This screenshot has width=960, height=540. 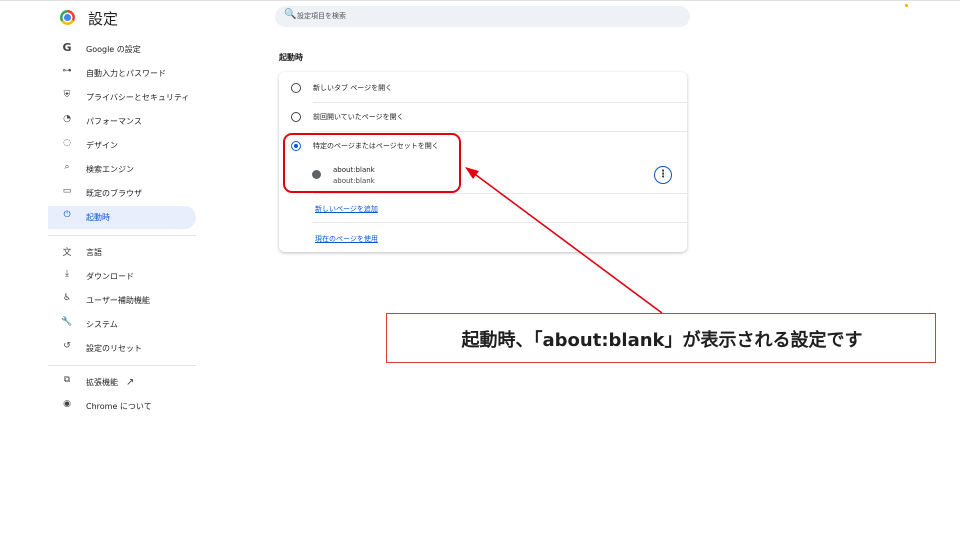 I want to click on callout-text: 起動時、「about:blank」が表示される設定です, so click(x=662, y=340).